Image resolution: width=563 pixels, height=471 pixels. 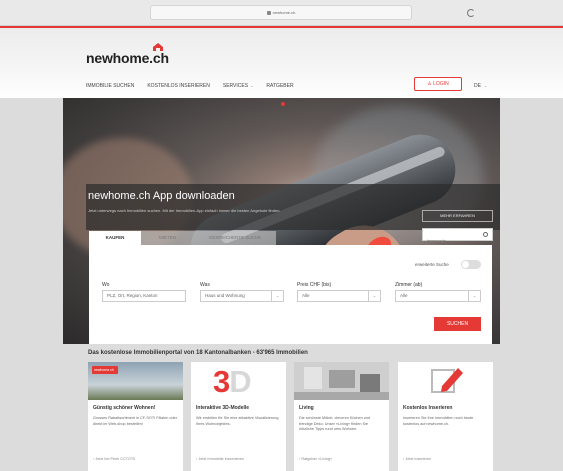 I want to click on nav-item-label: RATGEBER, so click(x=280, y=86).